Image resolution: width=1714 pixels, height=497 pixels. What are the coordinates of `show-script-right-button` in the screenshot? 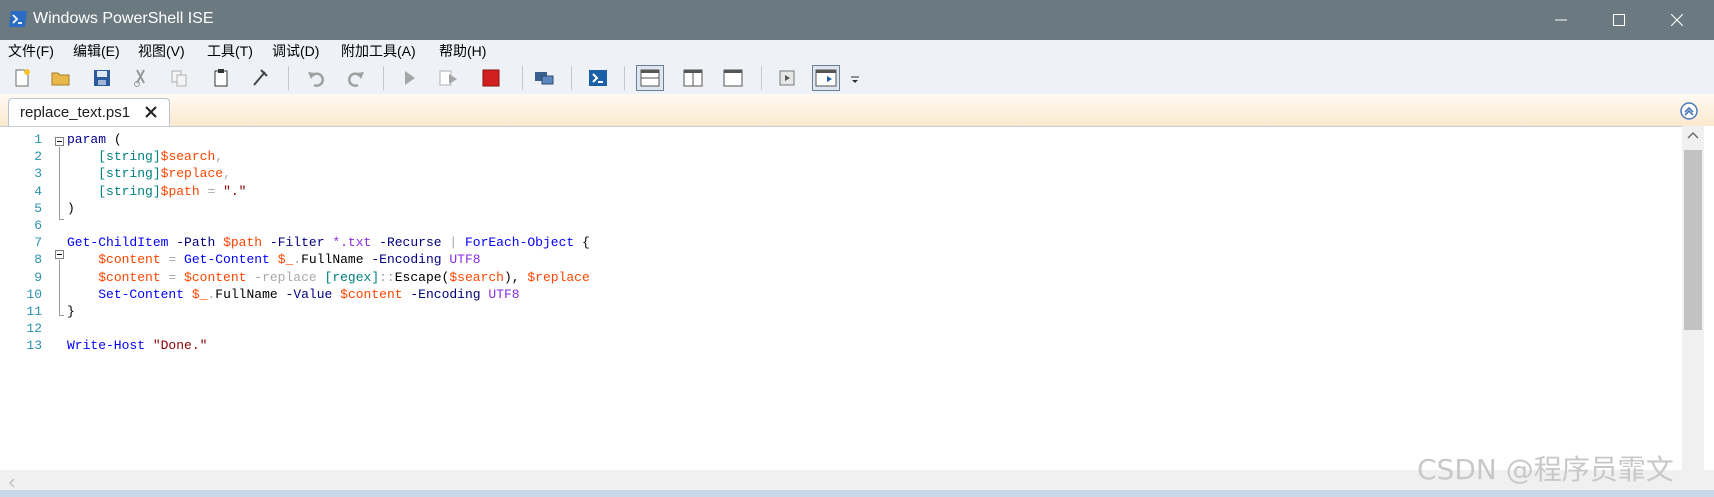 It's located at (693, 78).